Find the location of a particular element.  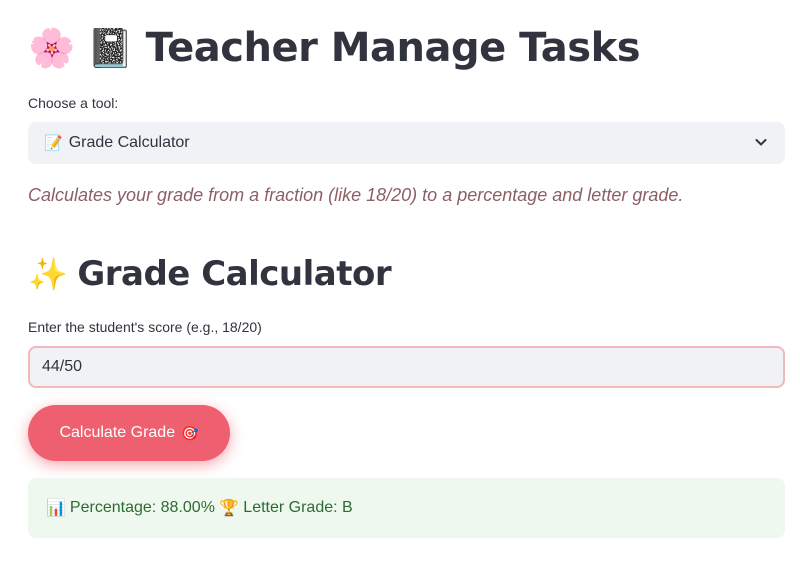

bar-chart-icon: 📊 is located at coordinates (56, 508).